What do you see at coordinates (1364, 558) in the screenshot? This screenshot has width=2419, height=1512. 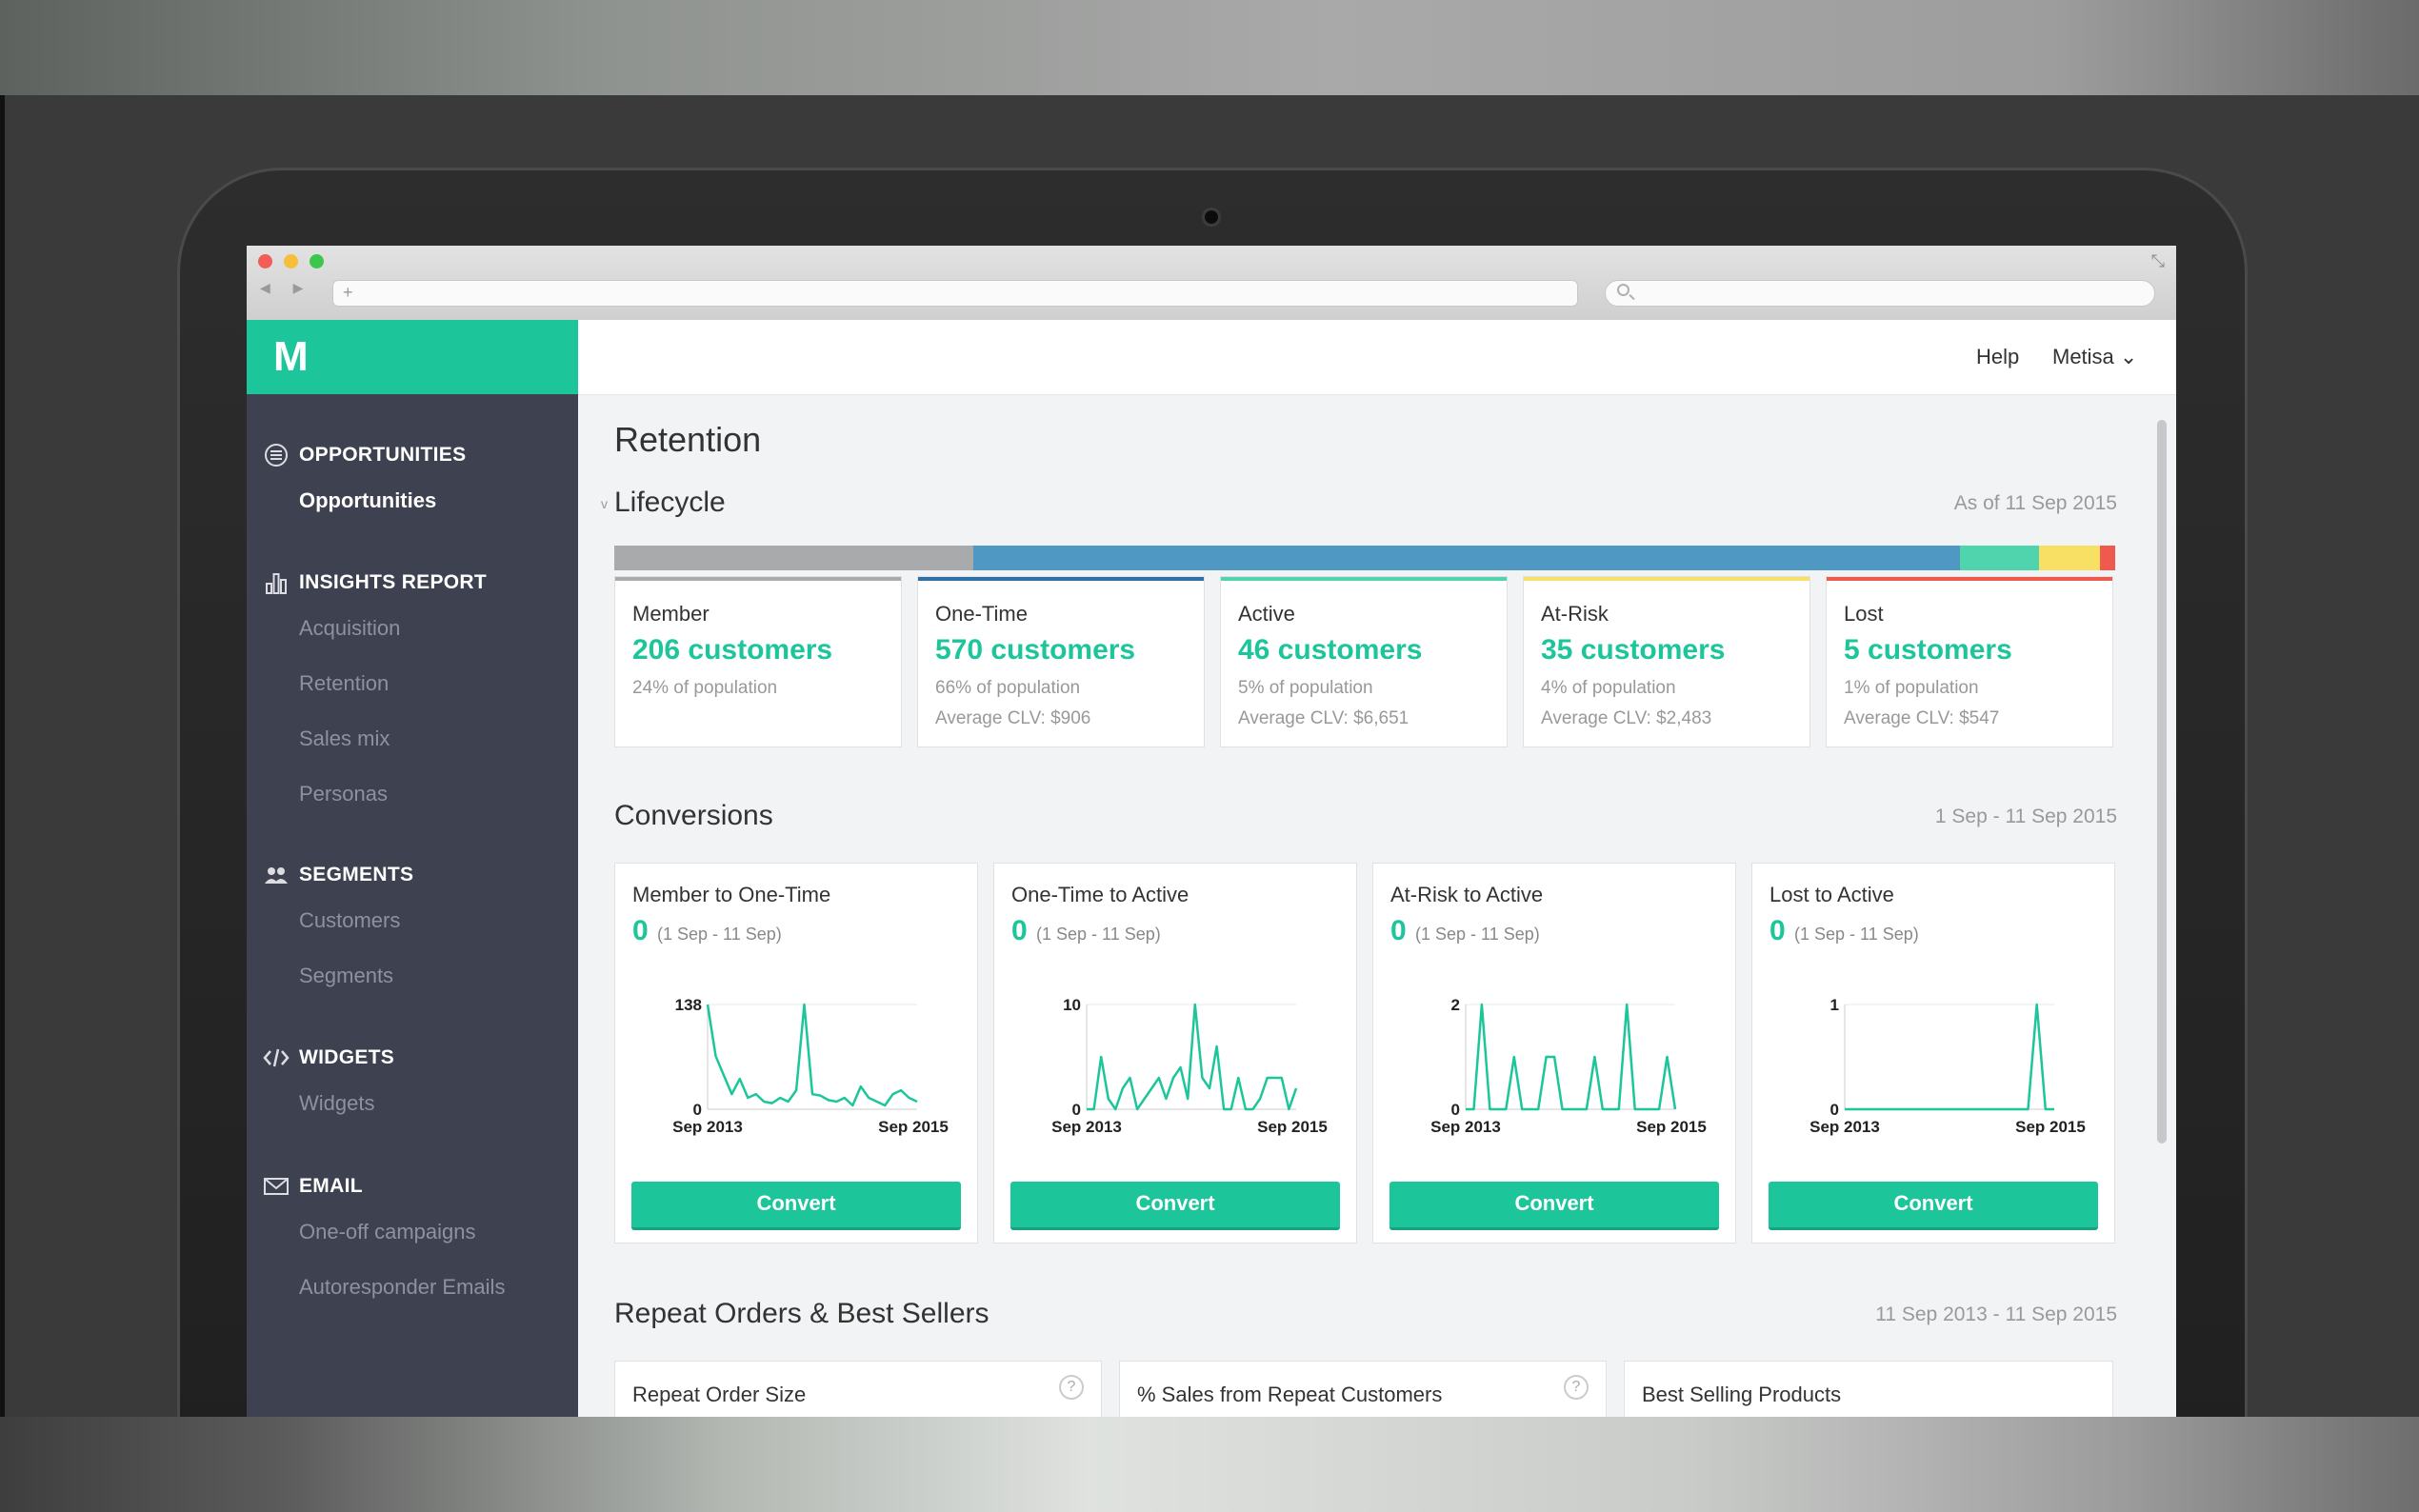 I see `lifecycle-distribution-bar` at bounding box center [1364, 558].